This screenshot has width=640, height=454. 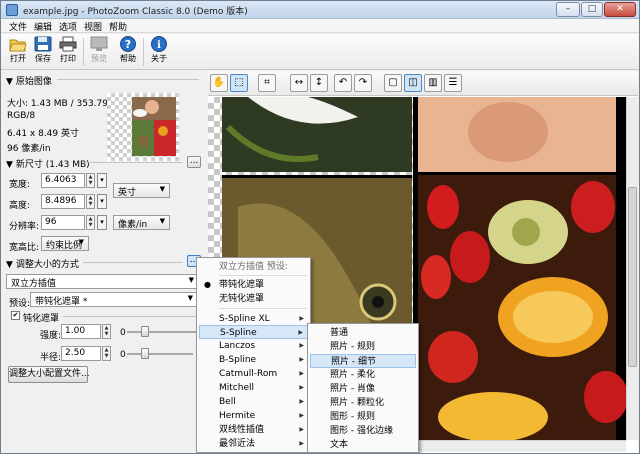 I want to click on unsharp-mask-checkbox: ✔, so click(x=15, y=315).